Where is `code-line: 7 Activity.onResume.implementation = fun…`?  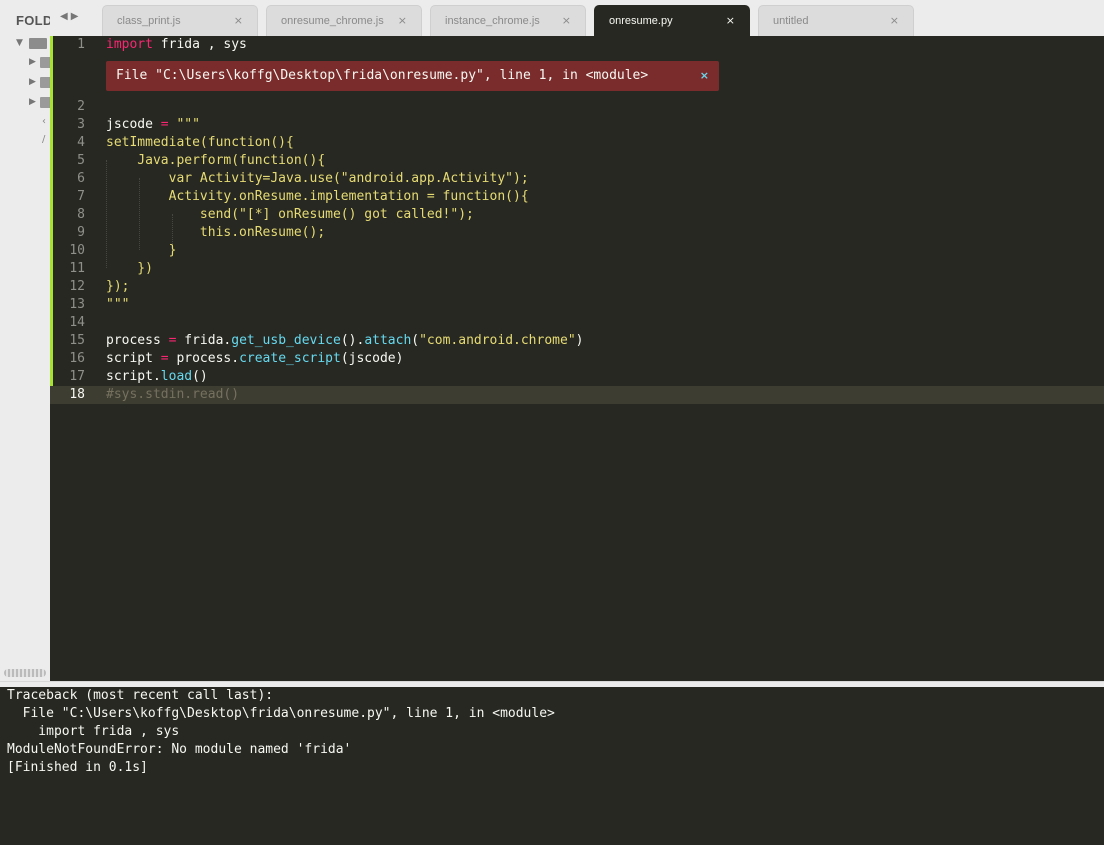
code-line: 7 Activity.onResume.implementation = fun… is located at coordinates (577, 197).